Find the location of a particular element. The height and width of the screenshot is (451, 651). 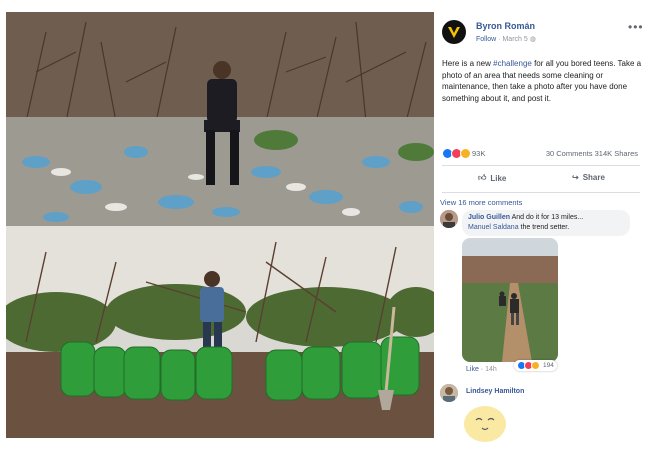

share-button: ↪ Share is located at coordinates (588, 177).